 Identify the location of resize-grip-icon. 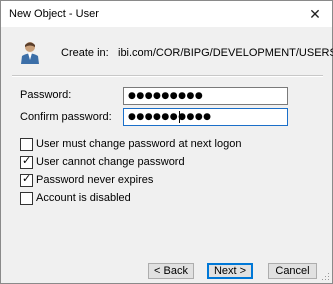
(325, 276).